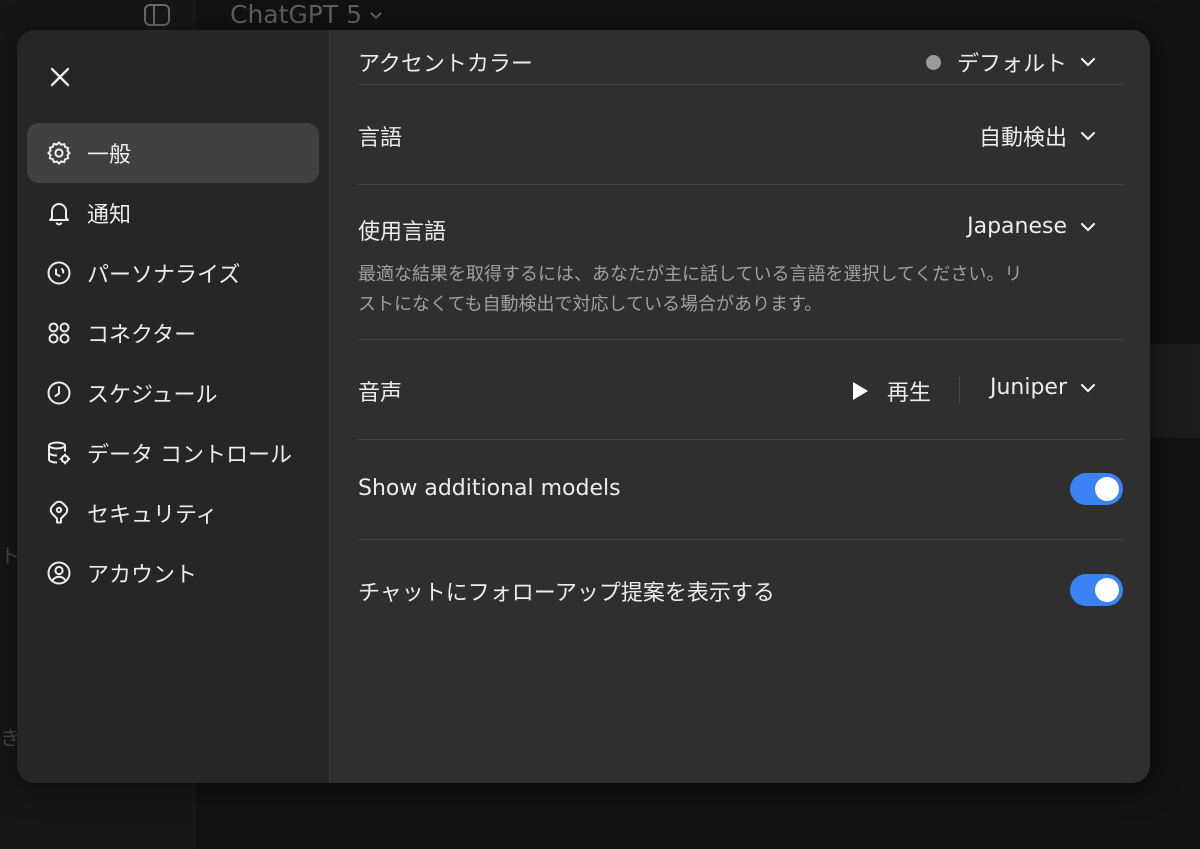  I want to click on setting-row-language: 言語 自動検出, so click(740, 134).